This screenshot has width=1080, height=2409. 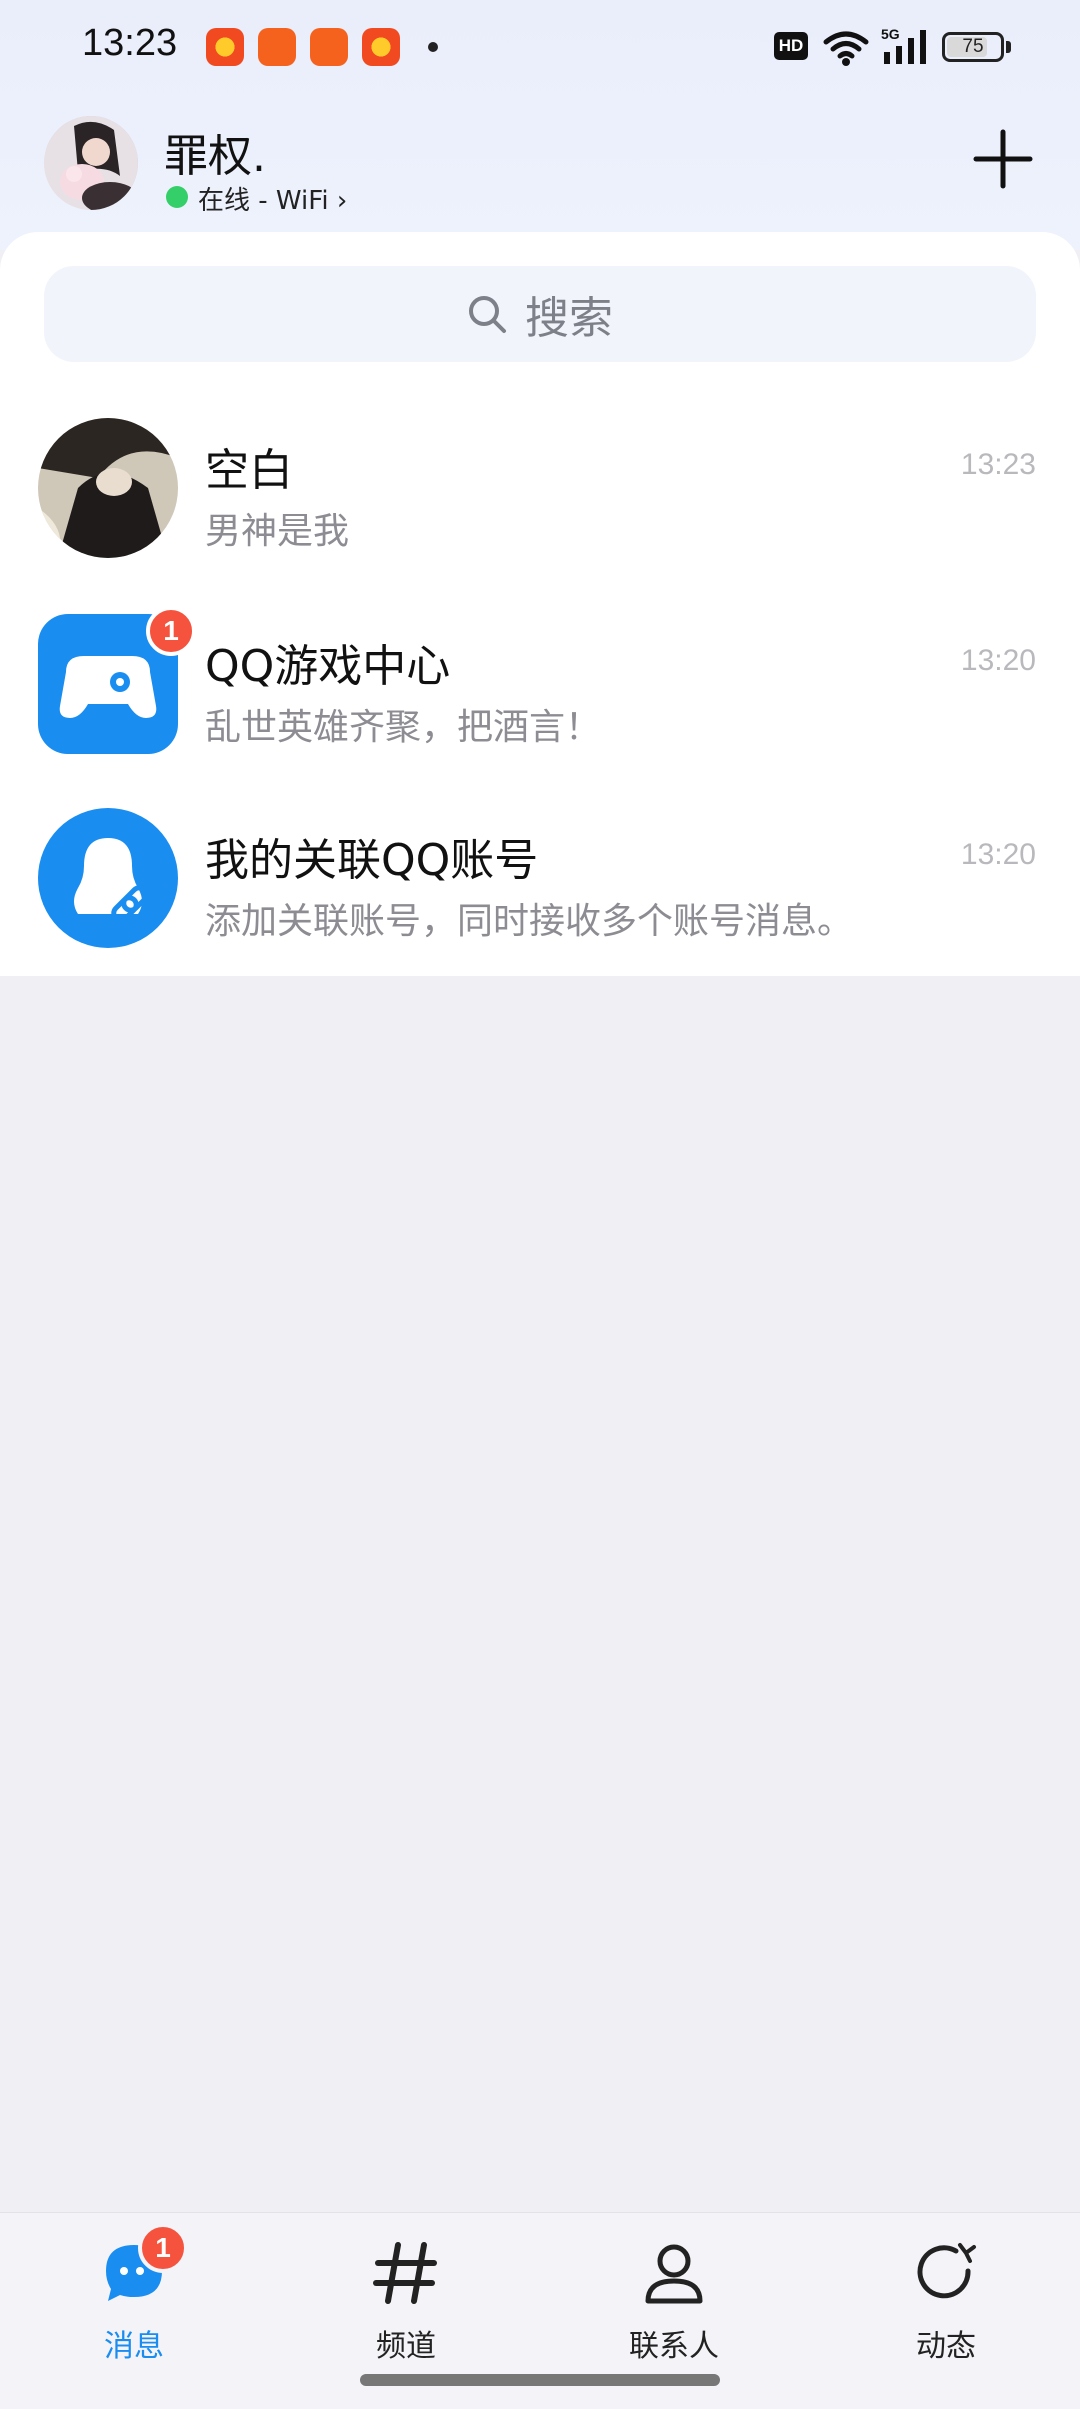 I want to click on nav-label: 联系人, so click(x=674, y=2346).